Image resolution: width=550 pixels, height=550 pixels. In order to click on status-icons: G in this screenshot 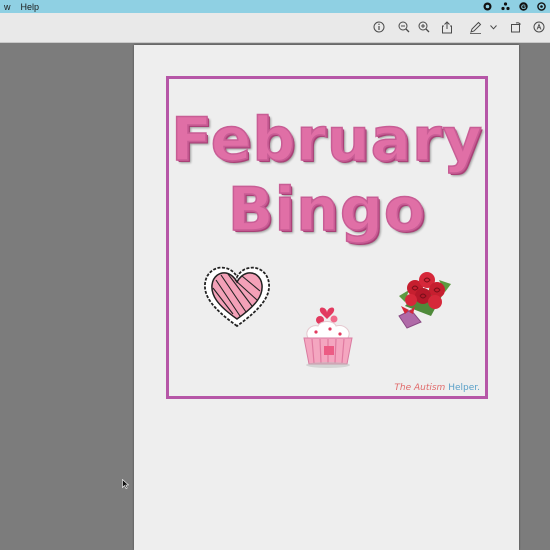, I will do `click(514, 6)`.